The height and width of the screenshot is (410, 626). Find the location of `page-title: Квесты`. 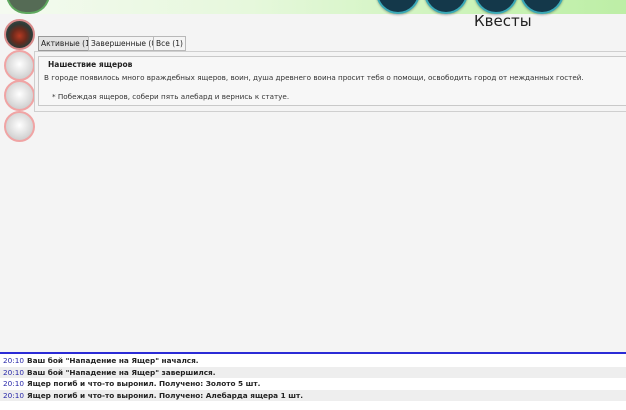

page-title: Квесты is located at coordinates (503, 21).